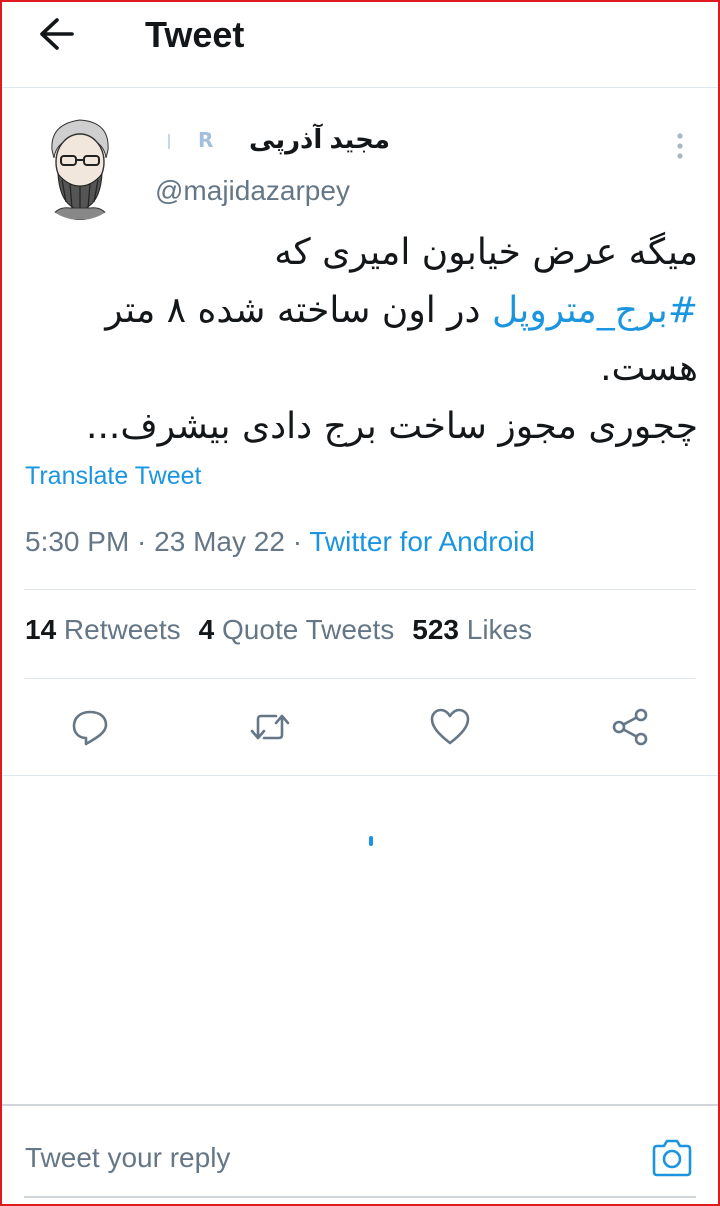 The height and width of the screenshot is (1206, 720). What do you see at coordinates (360, 1197) in the screenshot?
I see `reply-underline` at bounding box center [360, 1197].